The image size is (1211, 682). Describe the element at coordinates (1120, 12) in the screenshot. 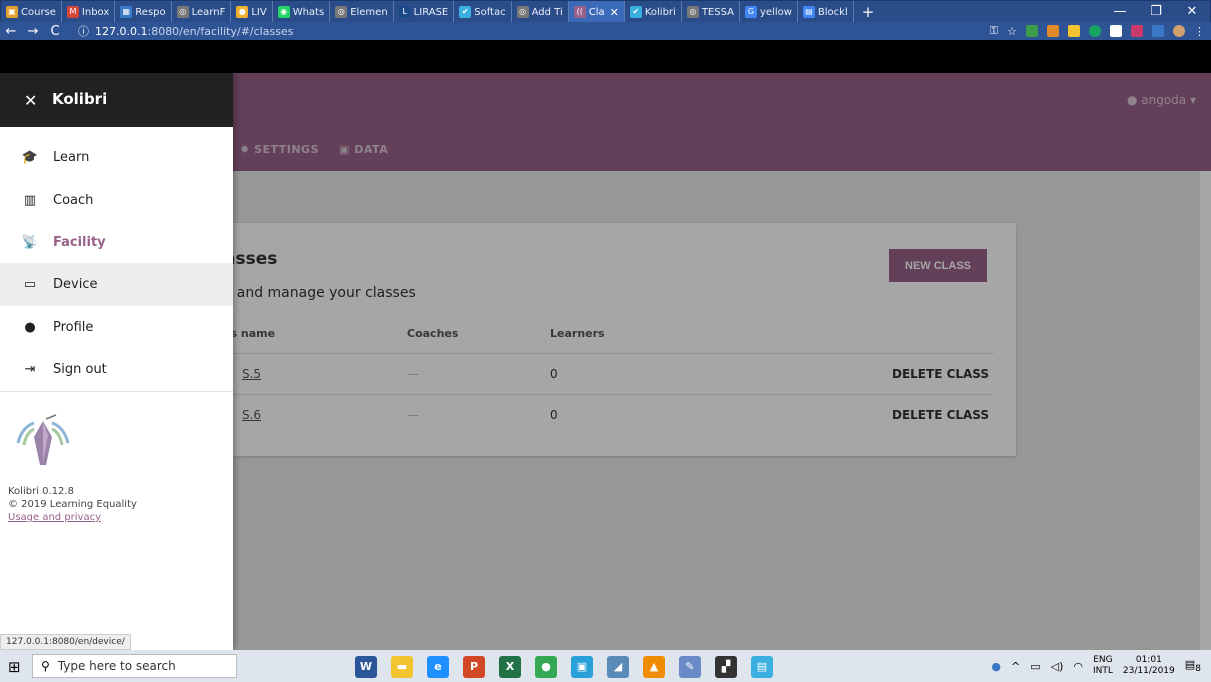

I see `minimize-icon: —` at that location.